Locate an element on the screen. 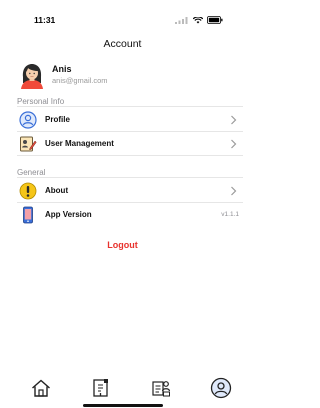  user-circle-icon is located at coordinates (28, 120).